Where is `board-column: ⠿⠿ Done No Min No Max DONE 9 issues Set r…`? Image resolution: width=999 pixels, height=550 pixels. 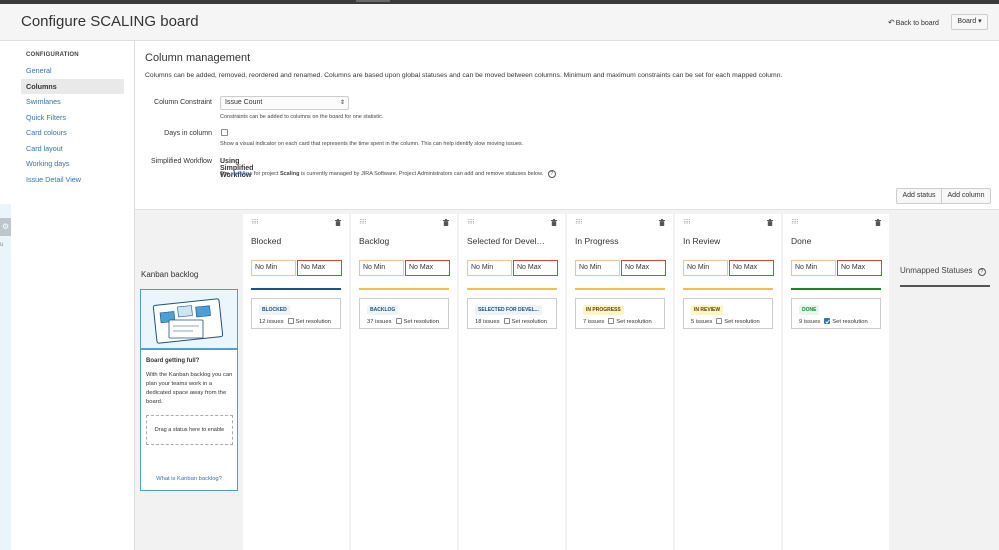 board-column: ⠿⠿ Done No Min No Max DONE 9 issues Set r… is located at coordinates (836, 382).